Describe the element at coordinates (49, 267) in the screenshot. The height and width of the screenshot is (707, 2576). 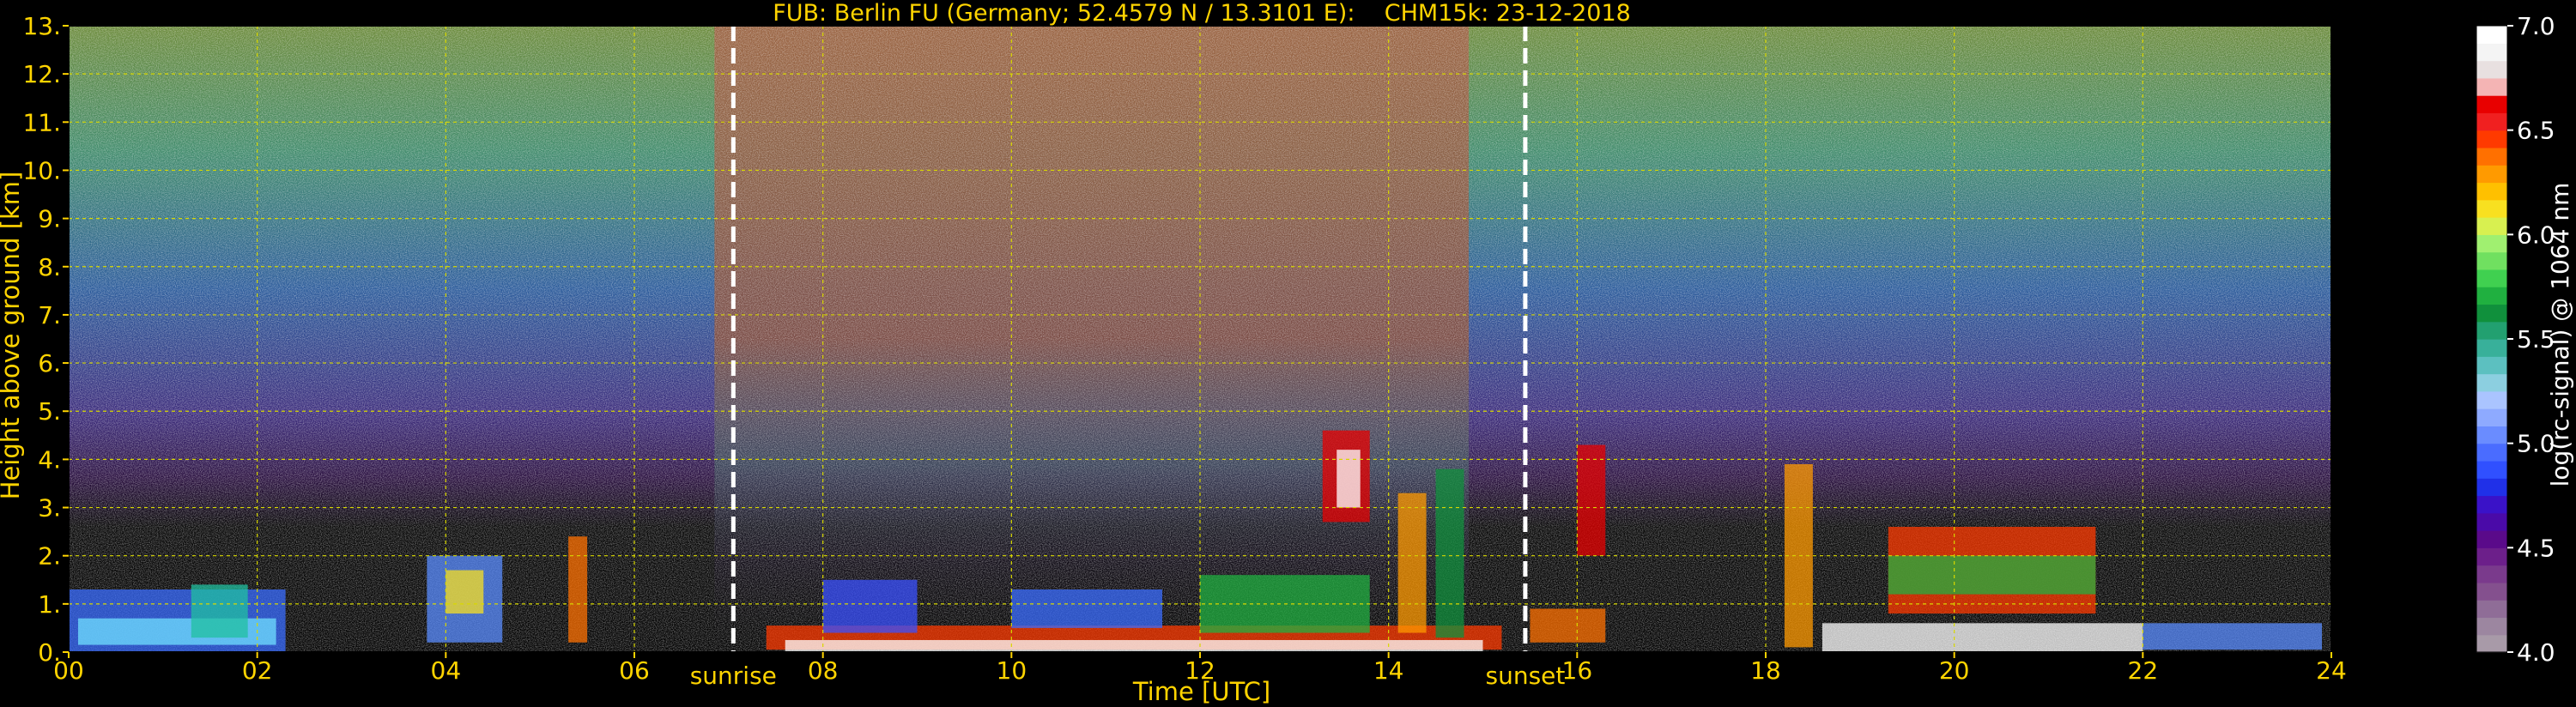
I see `y-tick-label: 8.` at that location.